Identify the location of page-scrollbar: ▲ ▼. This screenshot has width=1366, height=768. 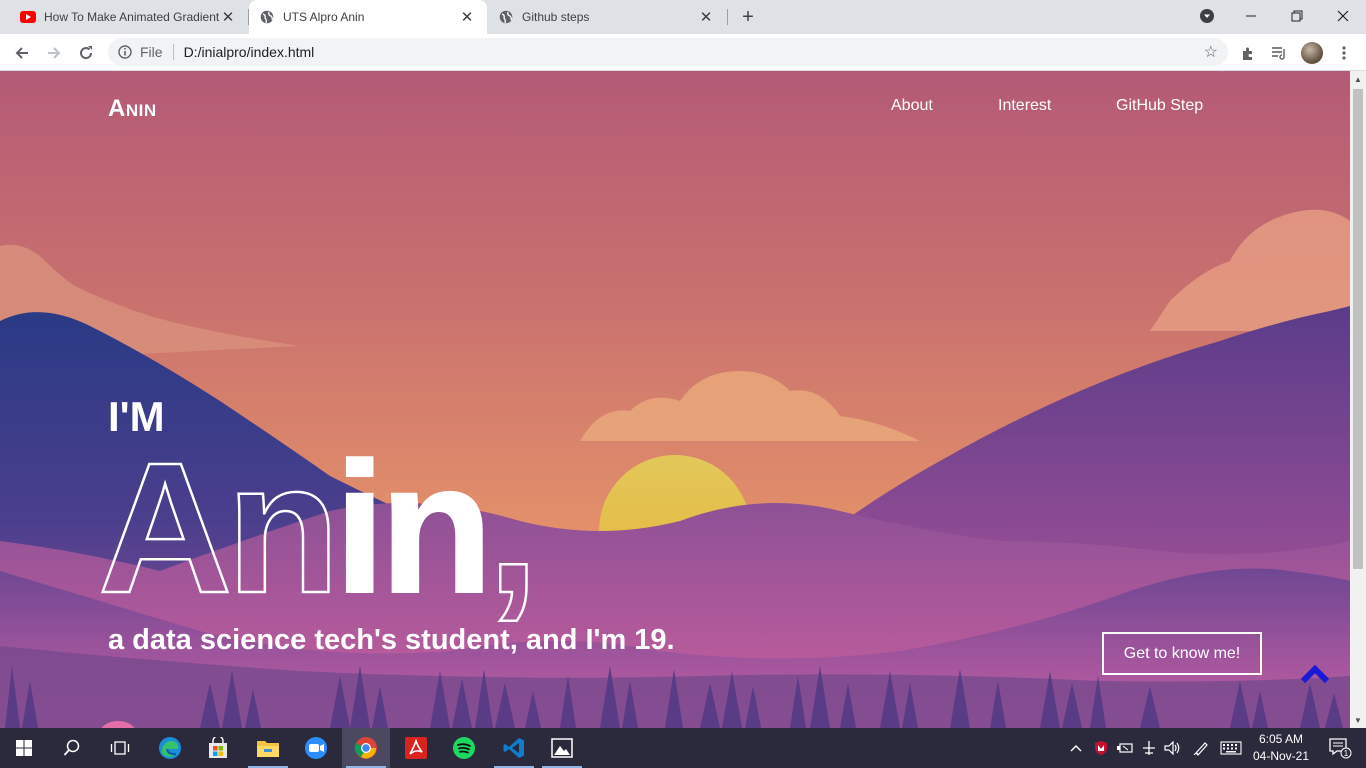
(1358, 399).